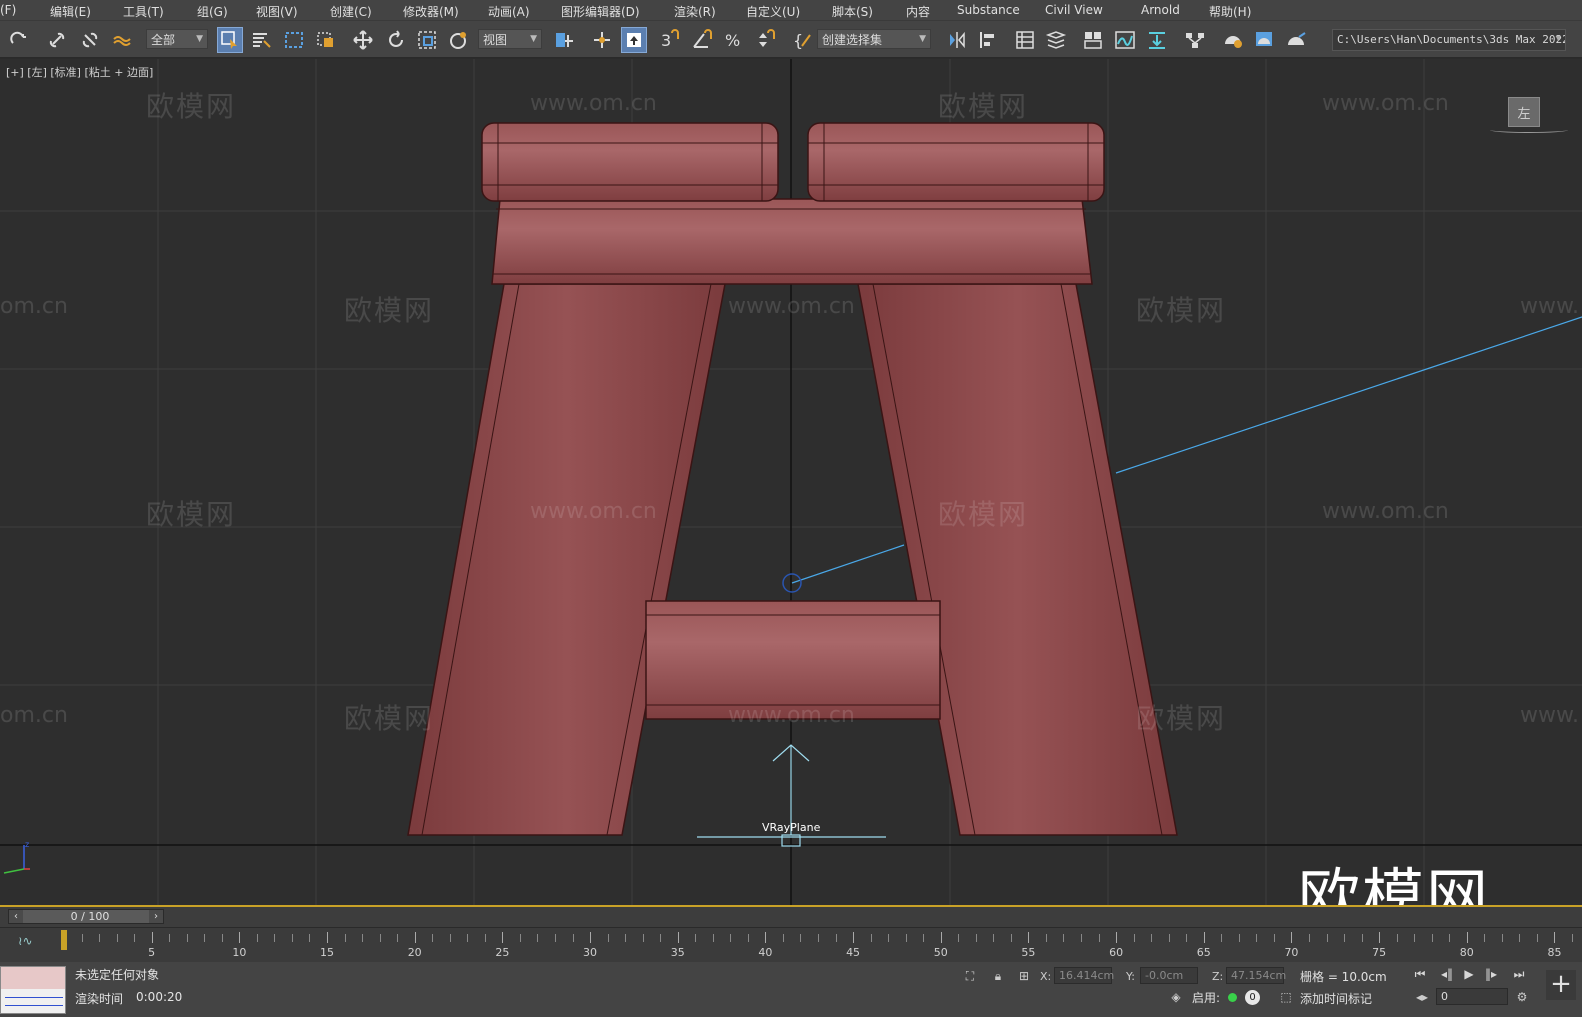 The width and height of the screenshot is (1582, 1017). Describe the element at coordinates (1420, 975) in the screenshot. I see `go-to-start-icon: ⏮` at that location.